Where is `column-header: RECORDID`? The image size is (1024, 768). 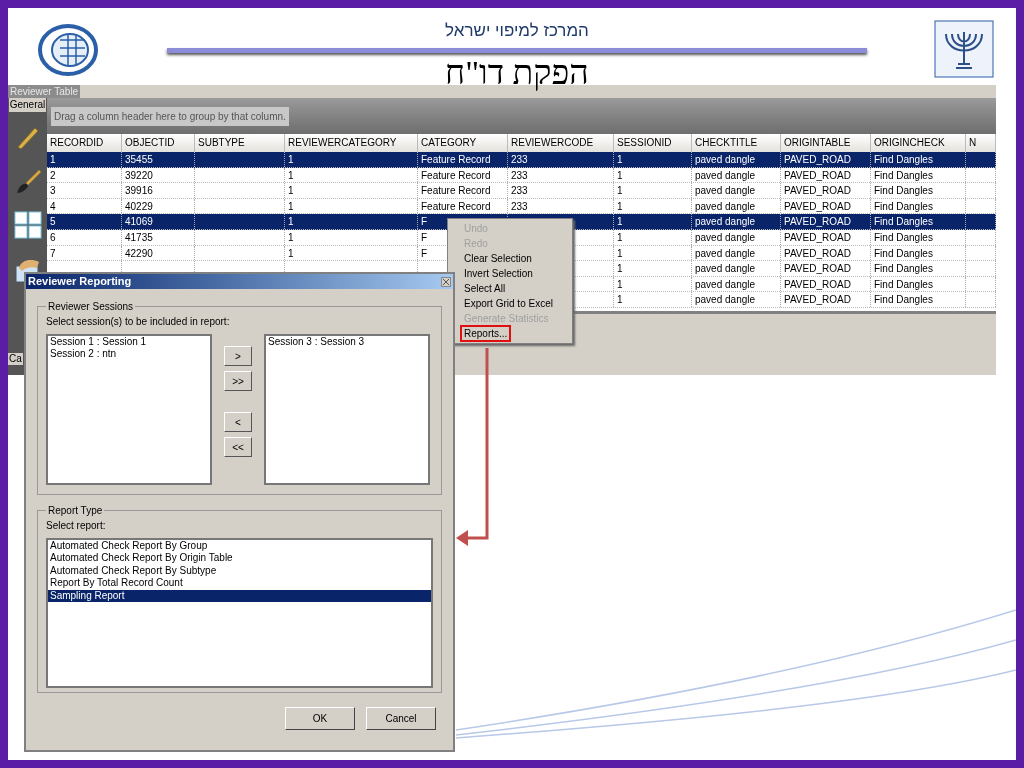
column-header: RECORDID is located at coordinates (84, 143).